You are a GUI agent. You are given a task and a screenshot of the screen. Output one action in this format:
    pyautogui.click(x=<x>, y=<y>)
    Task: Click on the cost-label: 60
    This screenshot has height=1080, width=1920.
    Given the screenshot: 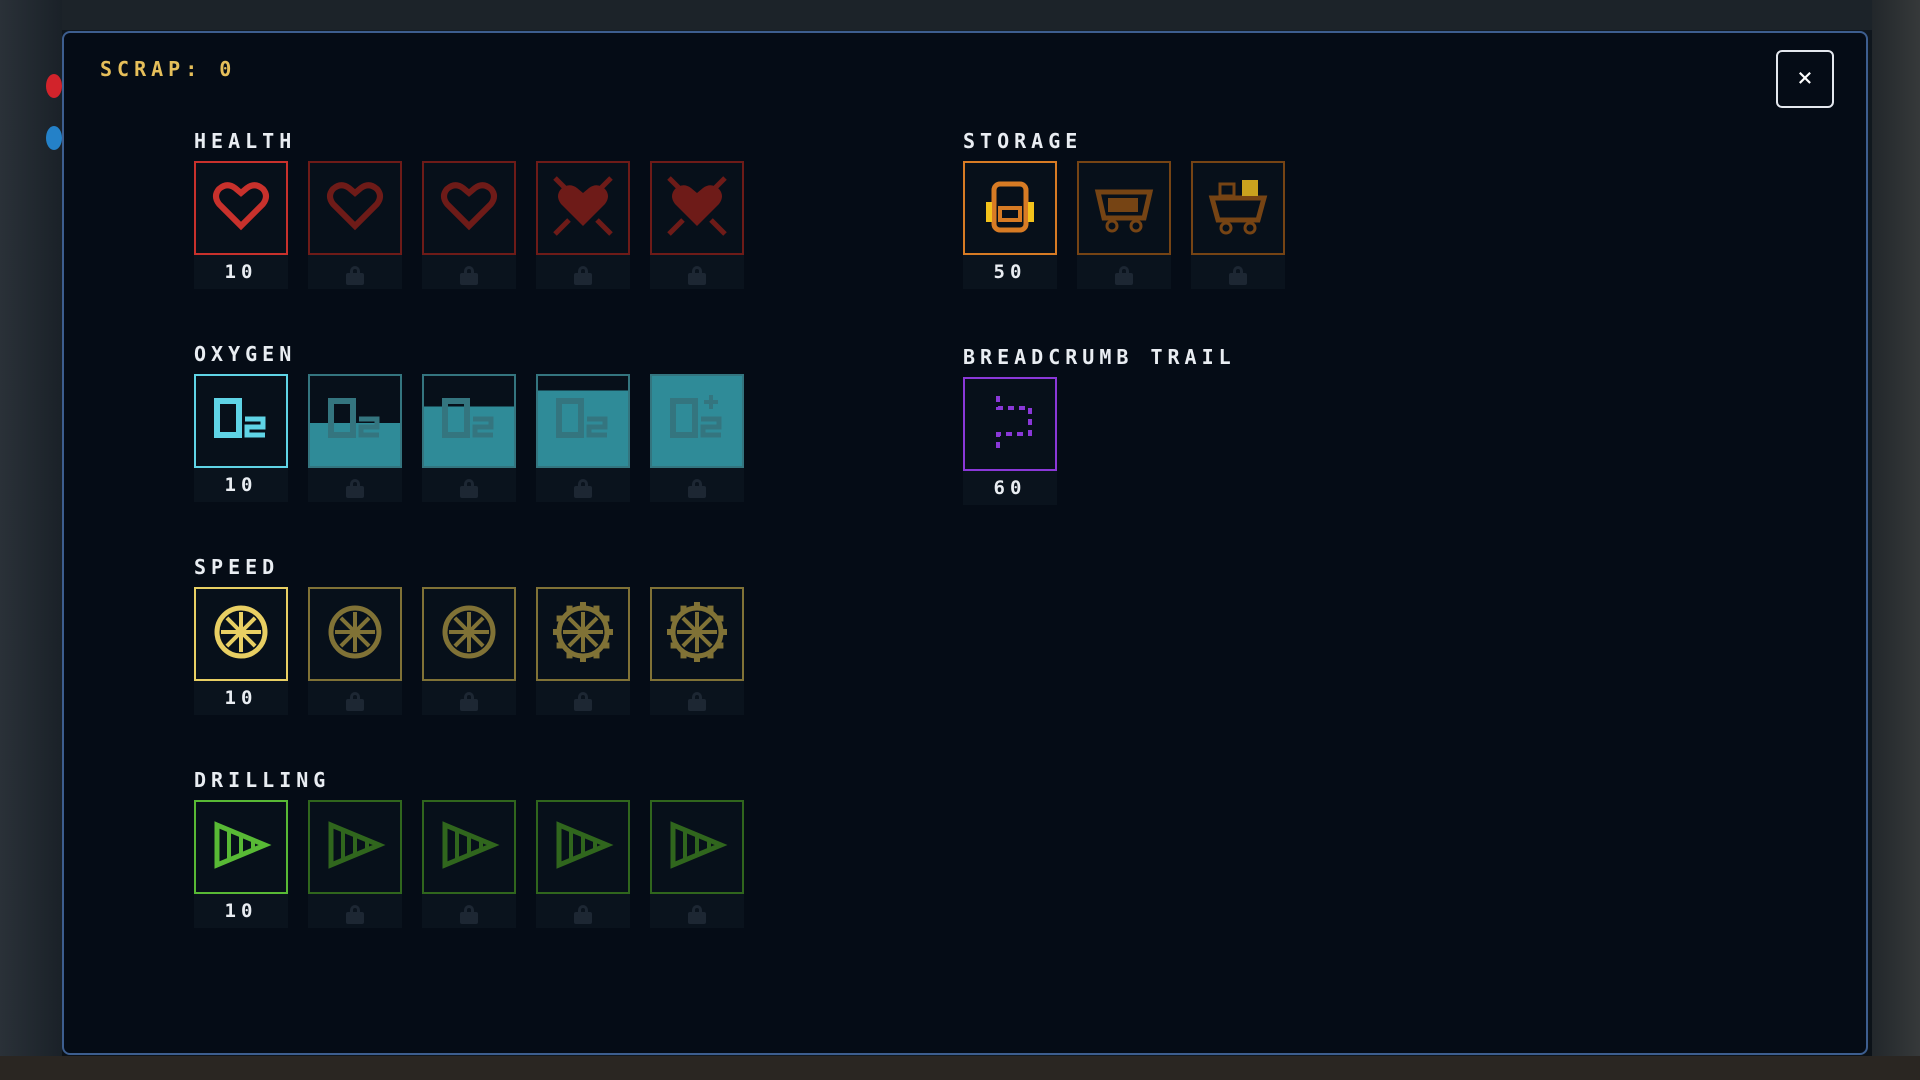 What is the action you would take?
    pyautogui.click(x=1010, y=488)
    